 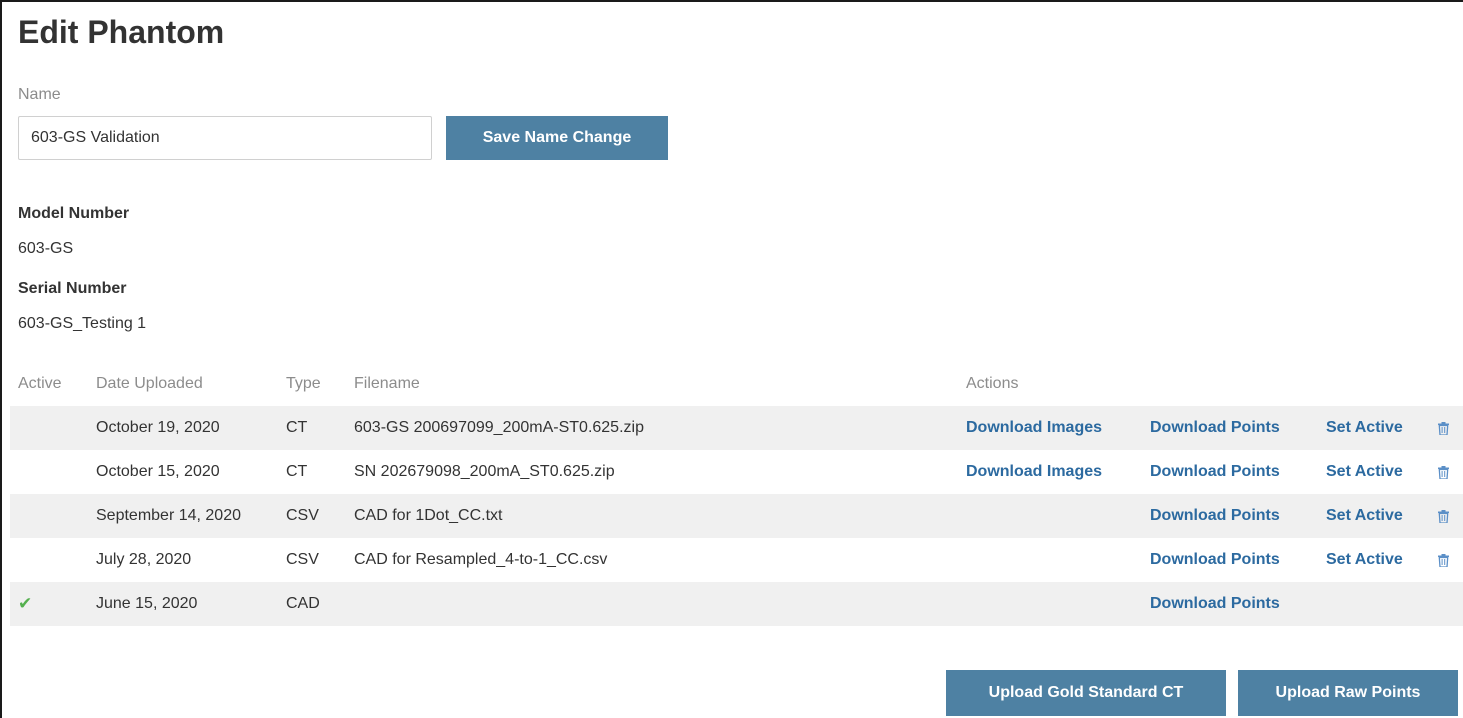 What do you see at coordinates (484, 471) in the screenshot?
I see `filename-cell: SN 202679098_200mA_ST0.625.zip` at bounding box center [484, 471].